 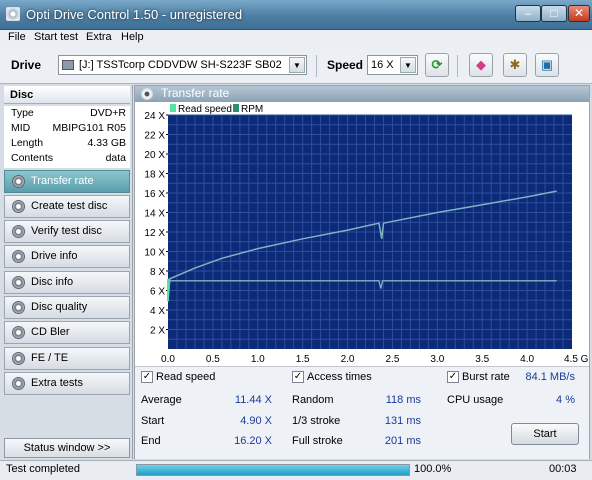 What do you see at coordinates (256, 421) in the screenshot?
I see `start-speed-value: 4.90 X` at bounding box center [256, 421].